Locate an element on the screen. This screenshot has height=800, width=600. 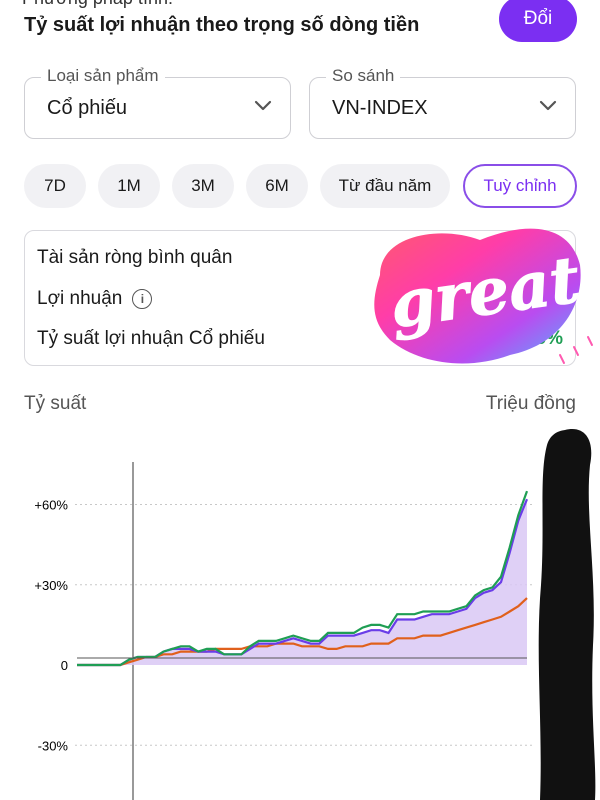
y-tick-label: 0 is located at coordinates (64, 665).